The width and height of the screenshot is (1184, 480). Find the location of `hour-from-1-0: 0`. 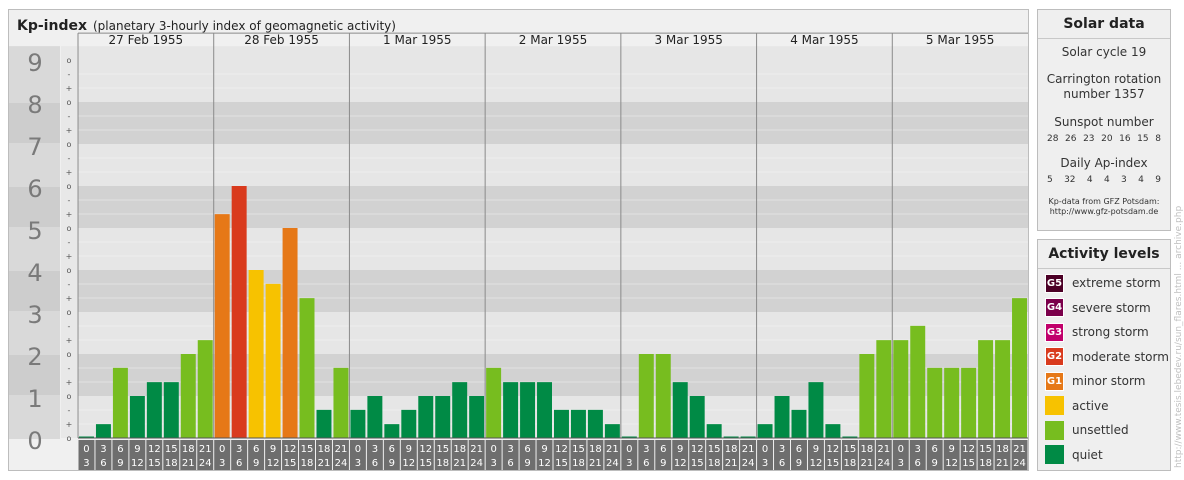

hour-from-1-0: 0 is located at coordinates (222, 449).